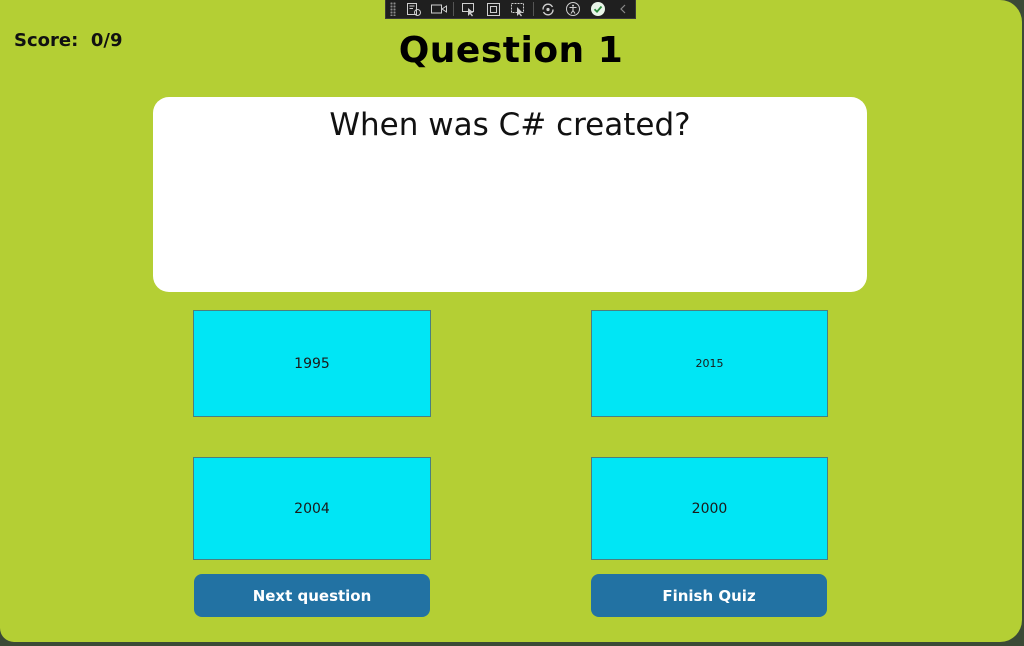 The height and width of the screenshot is (646, 1024). I want to click on select-element-icon, so click(468, 9).